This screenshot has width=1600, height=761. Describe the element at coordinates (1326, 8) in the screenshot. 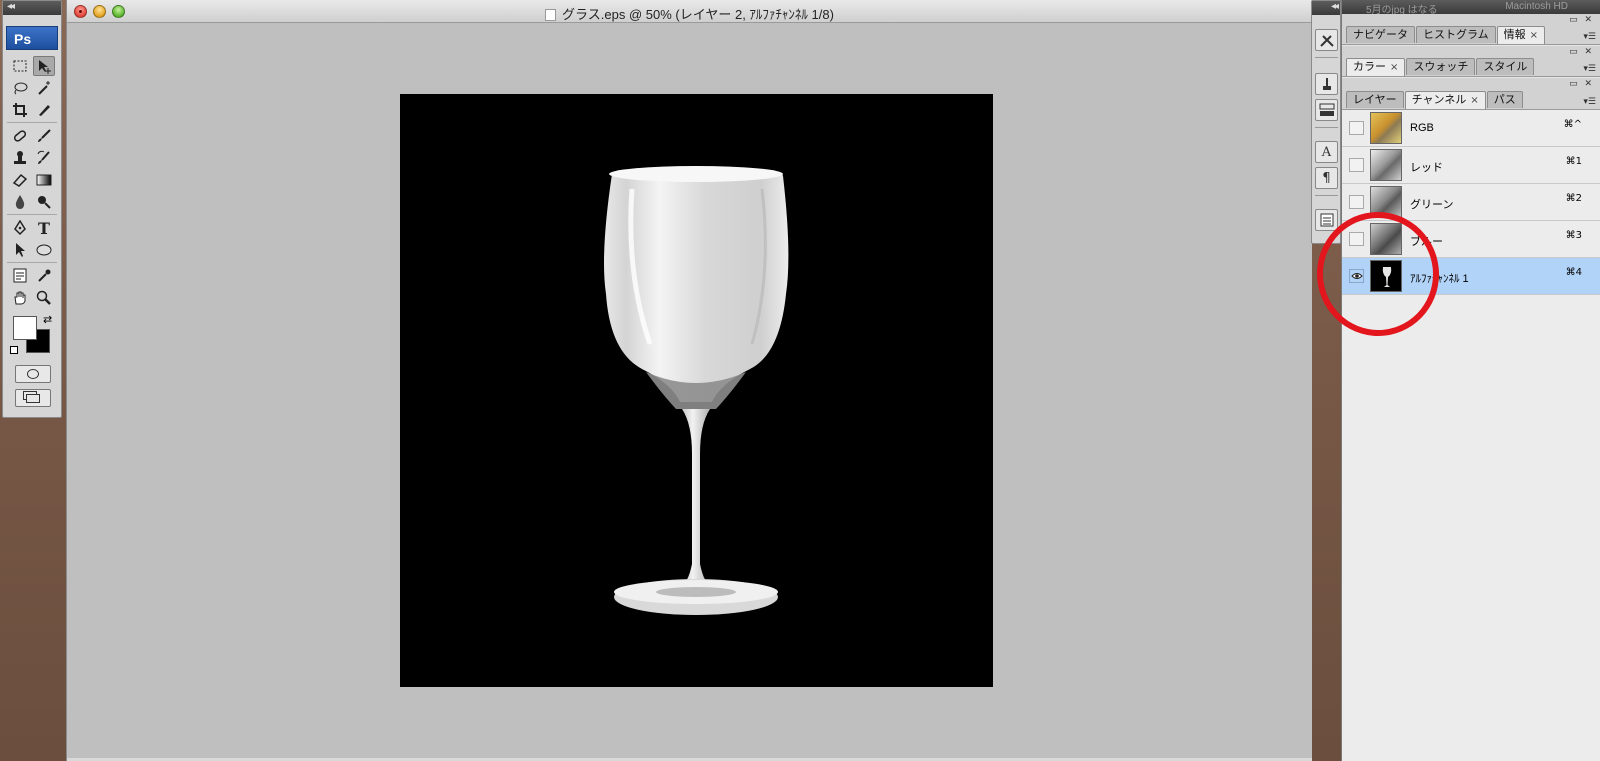

I see `dock-header: ◂◂` at that location.